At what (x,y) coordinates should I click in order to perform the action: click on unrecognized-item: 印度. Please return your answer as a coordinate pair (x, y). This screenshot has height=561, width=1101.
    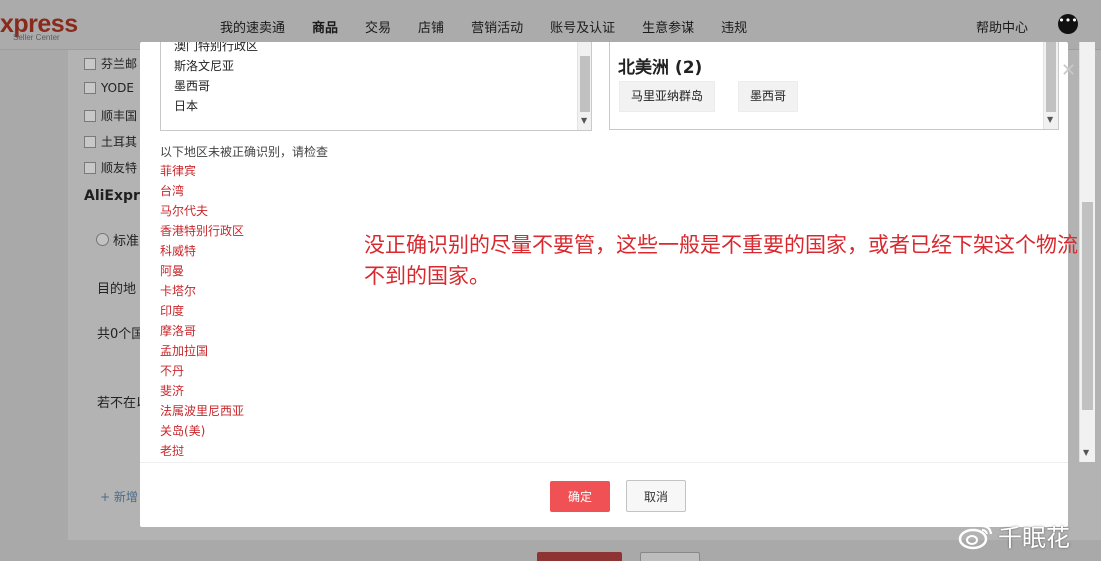
    Looking at the image, I should click on (172, 311).